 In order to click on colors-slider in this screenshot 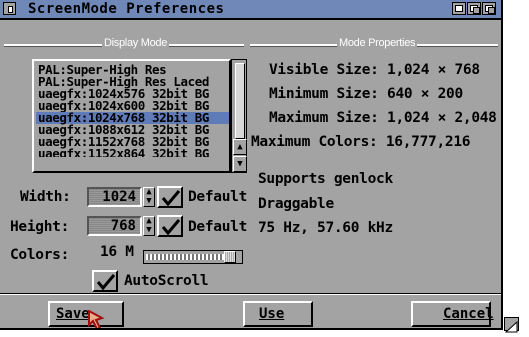, I will do `click(193, 257)`.